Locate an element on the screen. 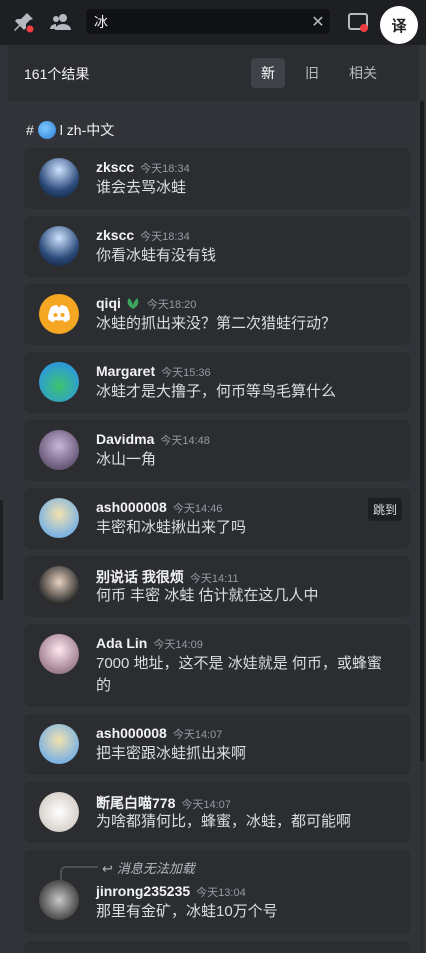 This screenshot has width=426, height=953. message-time: 今天14:48 is located at coordinates (185, 441).